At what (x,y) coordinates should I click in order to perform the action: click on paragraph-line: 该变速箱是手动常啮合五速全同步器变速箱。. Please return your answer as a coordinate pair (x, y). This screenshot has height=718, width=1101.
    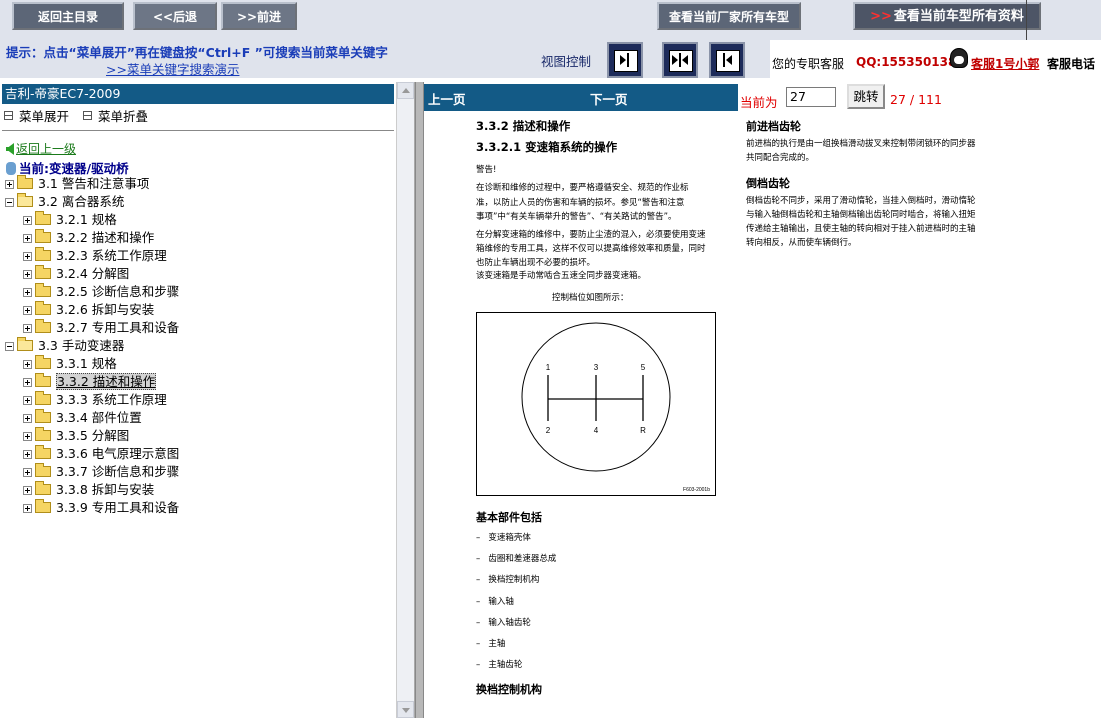
    Looking at the image, I should click on (561, 276).